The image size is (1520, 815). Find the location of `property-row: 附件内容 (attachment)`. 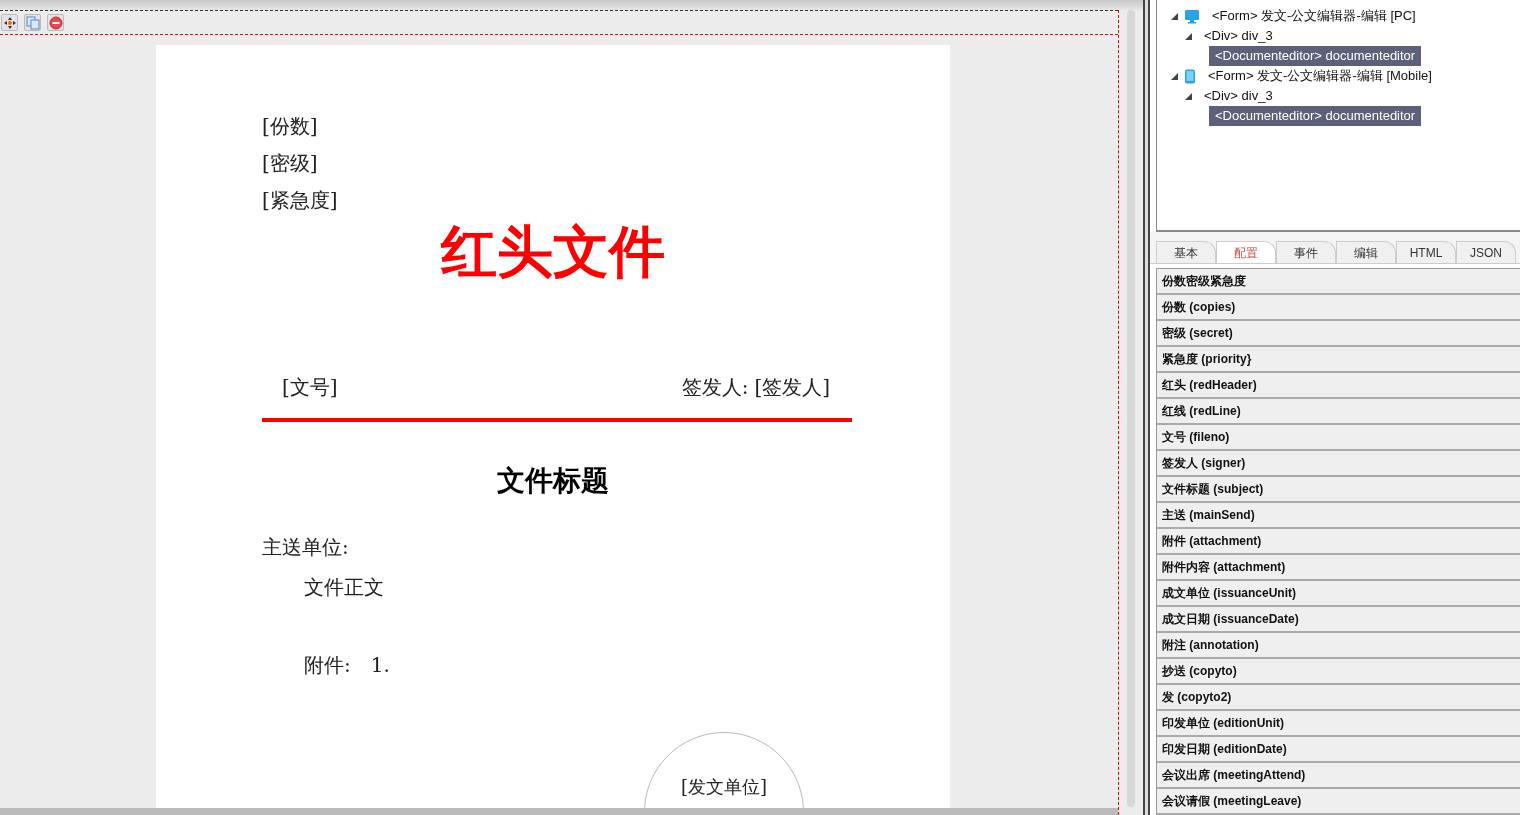

property-row: 附件内容 (attachment) is located at coordinates (1338, 568).